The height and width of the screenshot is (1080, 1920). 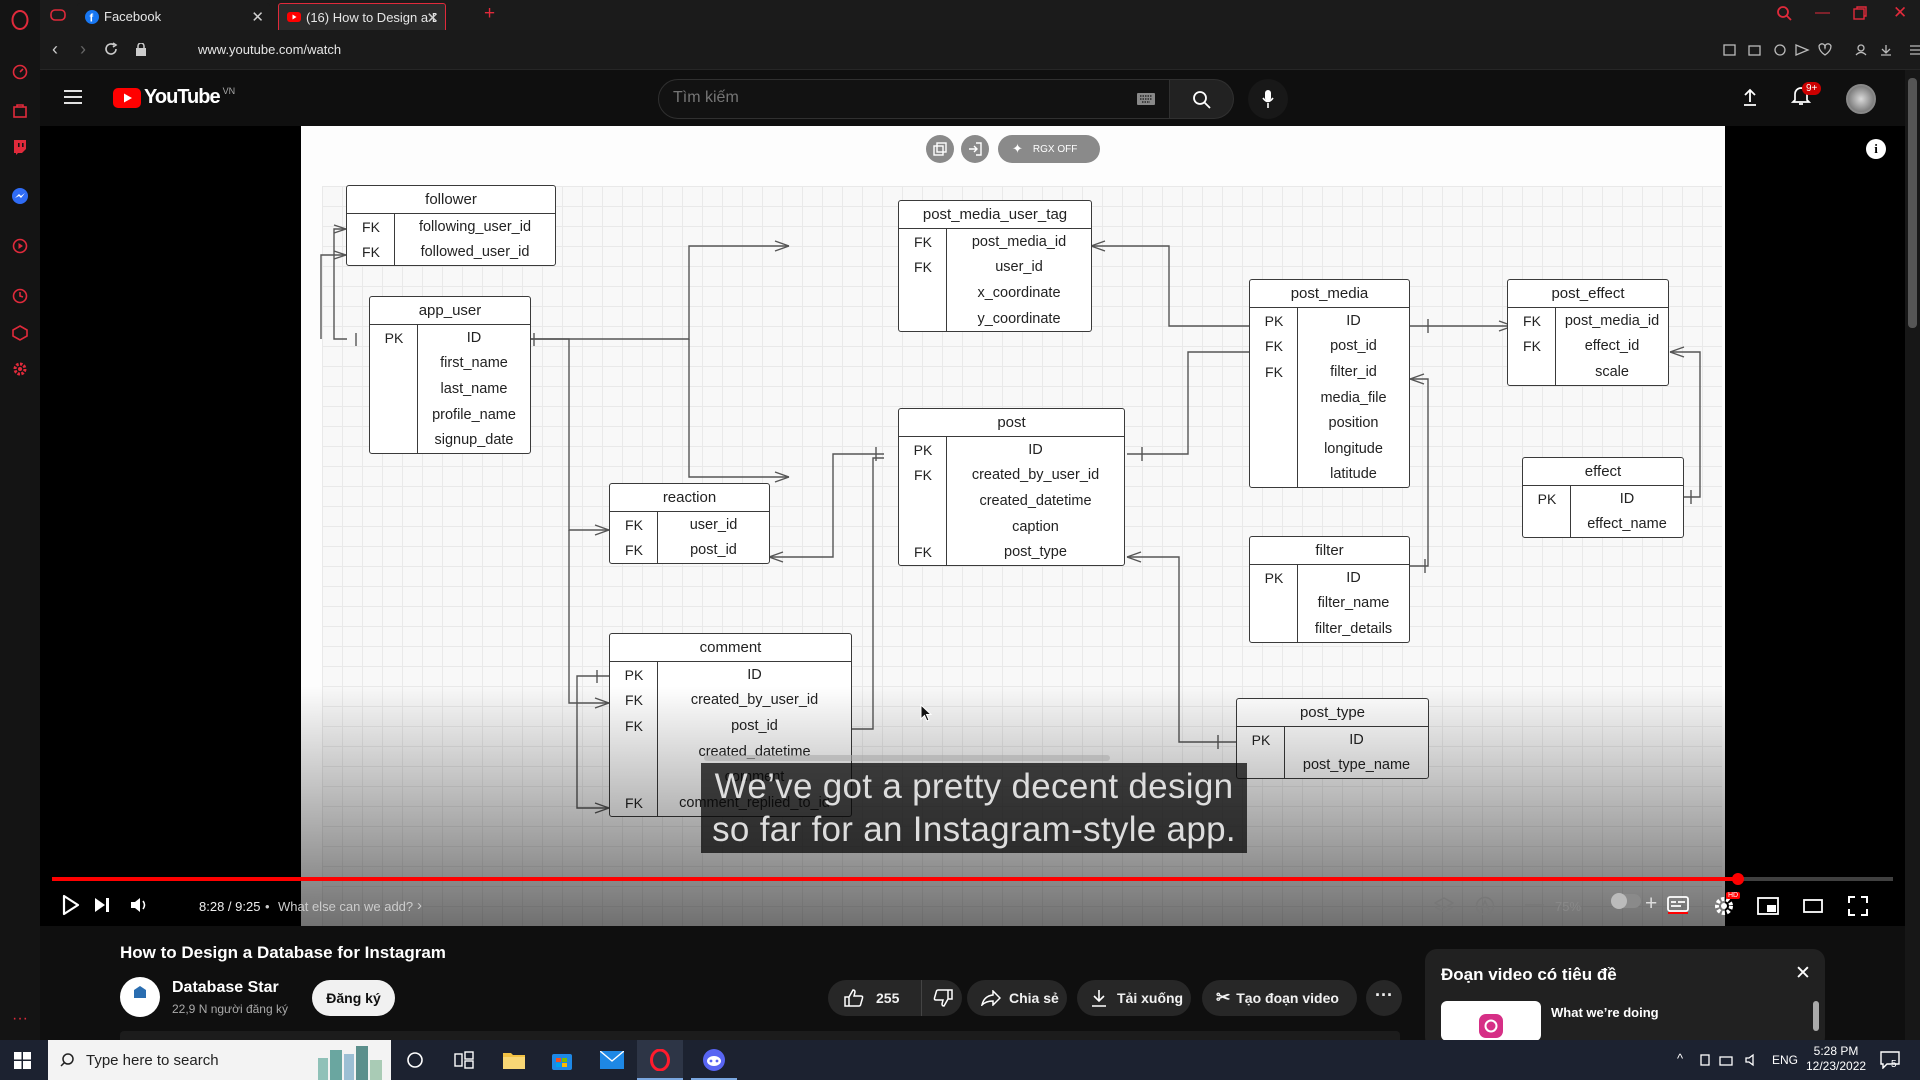 I want to click on youtube-header: YouTube VN 9+, so click(x=972, y=98).